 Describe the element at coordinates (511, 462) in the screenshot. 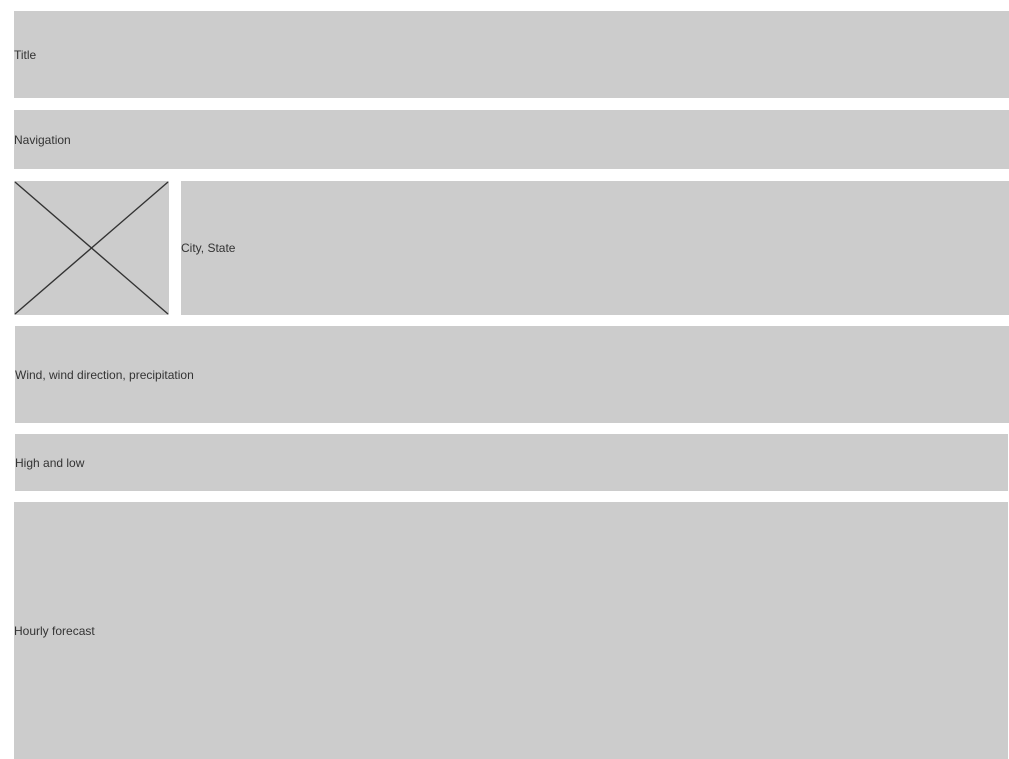

I see `high-low-block: High and low` at that location.